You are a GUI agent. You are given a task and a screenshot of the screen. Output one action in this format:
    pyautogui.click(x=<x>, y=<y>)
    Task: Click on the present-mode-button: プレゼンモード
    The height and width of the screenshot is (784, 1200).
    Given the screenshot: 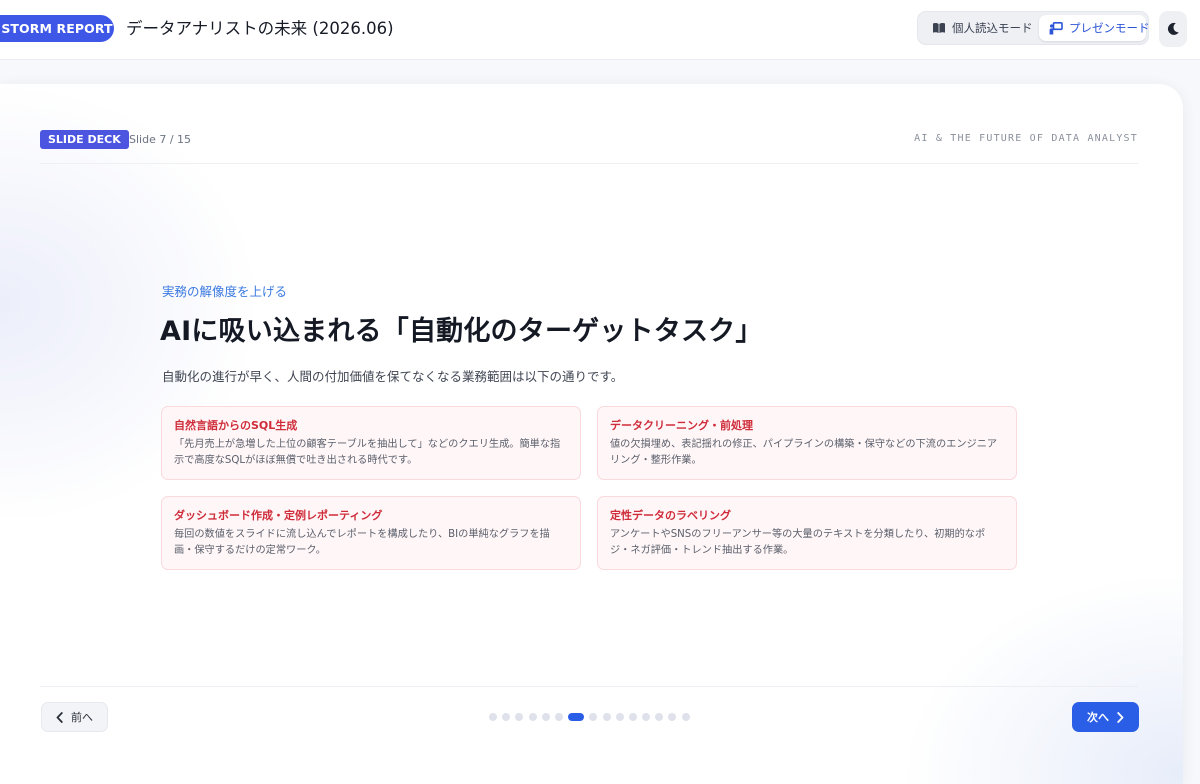 What is the action you would take?
    pyautogui.click(x=1094, y=28)
    